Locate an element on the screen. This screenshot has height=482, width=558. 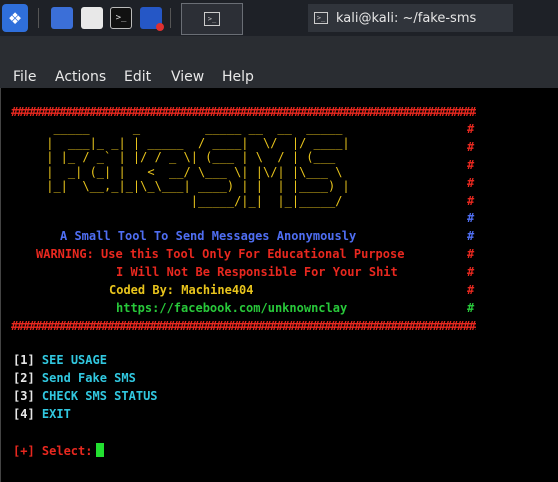
file-manager-icon is located at coordinates (92, 18).